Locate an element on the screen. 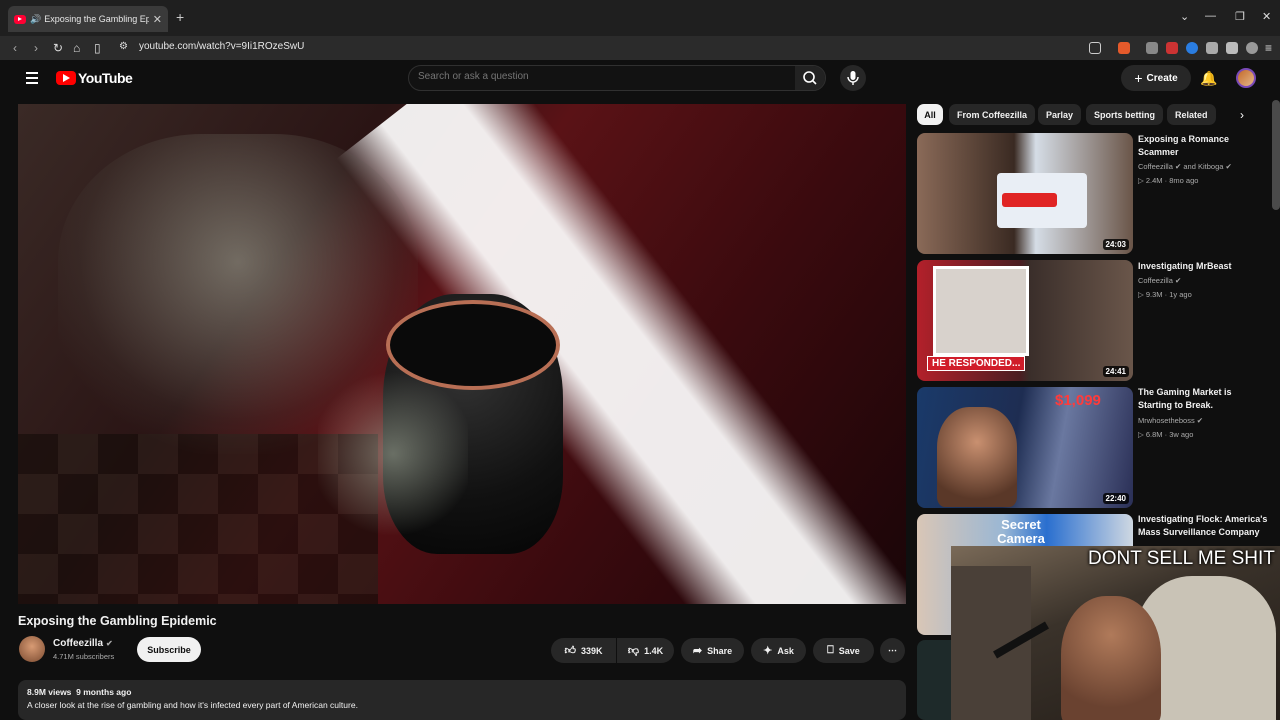  rec-title: The Gaming Market is Starting to Break. is located at coordinates (1203, 399).